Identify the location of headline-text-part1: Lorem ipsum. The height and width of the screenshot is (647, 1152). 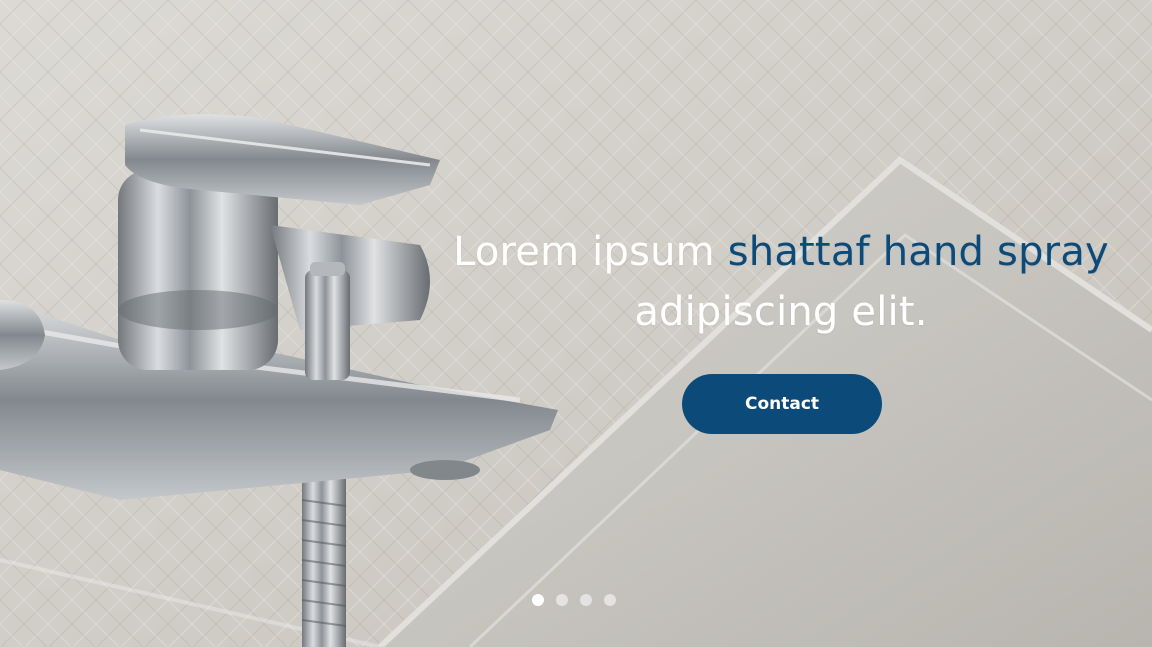
(590, 252).